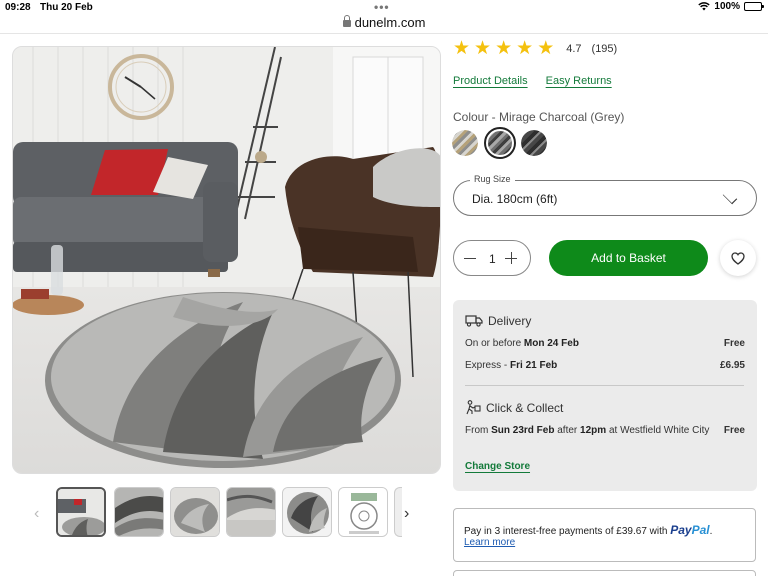  I want to click on browser-menu-dots: •••, so click(382, 7).